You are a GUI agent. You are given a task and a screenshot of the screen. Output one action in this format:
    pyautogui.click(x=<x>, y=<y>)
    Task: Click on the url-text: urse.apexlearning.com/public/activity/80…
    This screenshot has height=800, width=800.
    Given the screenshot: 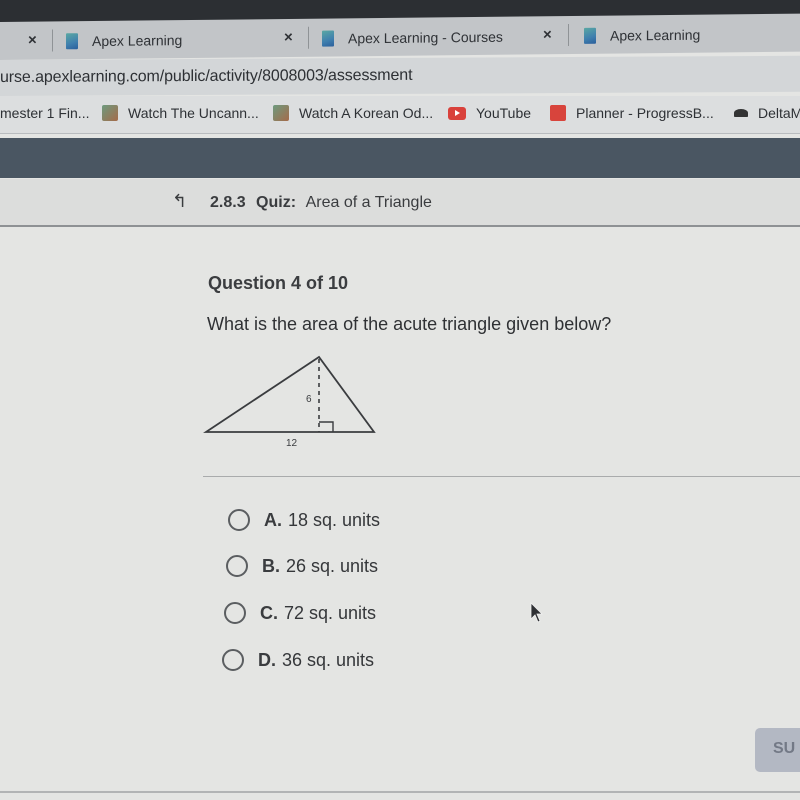 What is the action you would take?
    pyautogui.click(x=206, y=77)
    